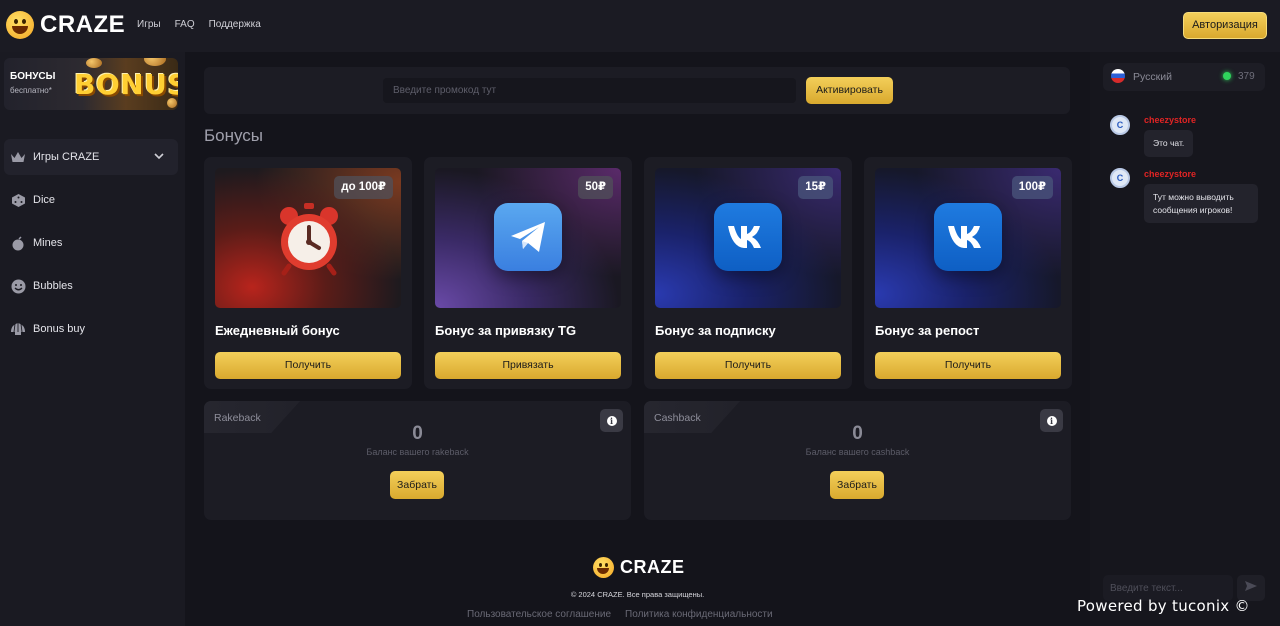  I want to click on bonus-card-subscribe: 15₽ Бонус за подписку Получить, so click(748, 273).